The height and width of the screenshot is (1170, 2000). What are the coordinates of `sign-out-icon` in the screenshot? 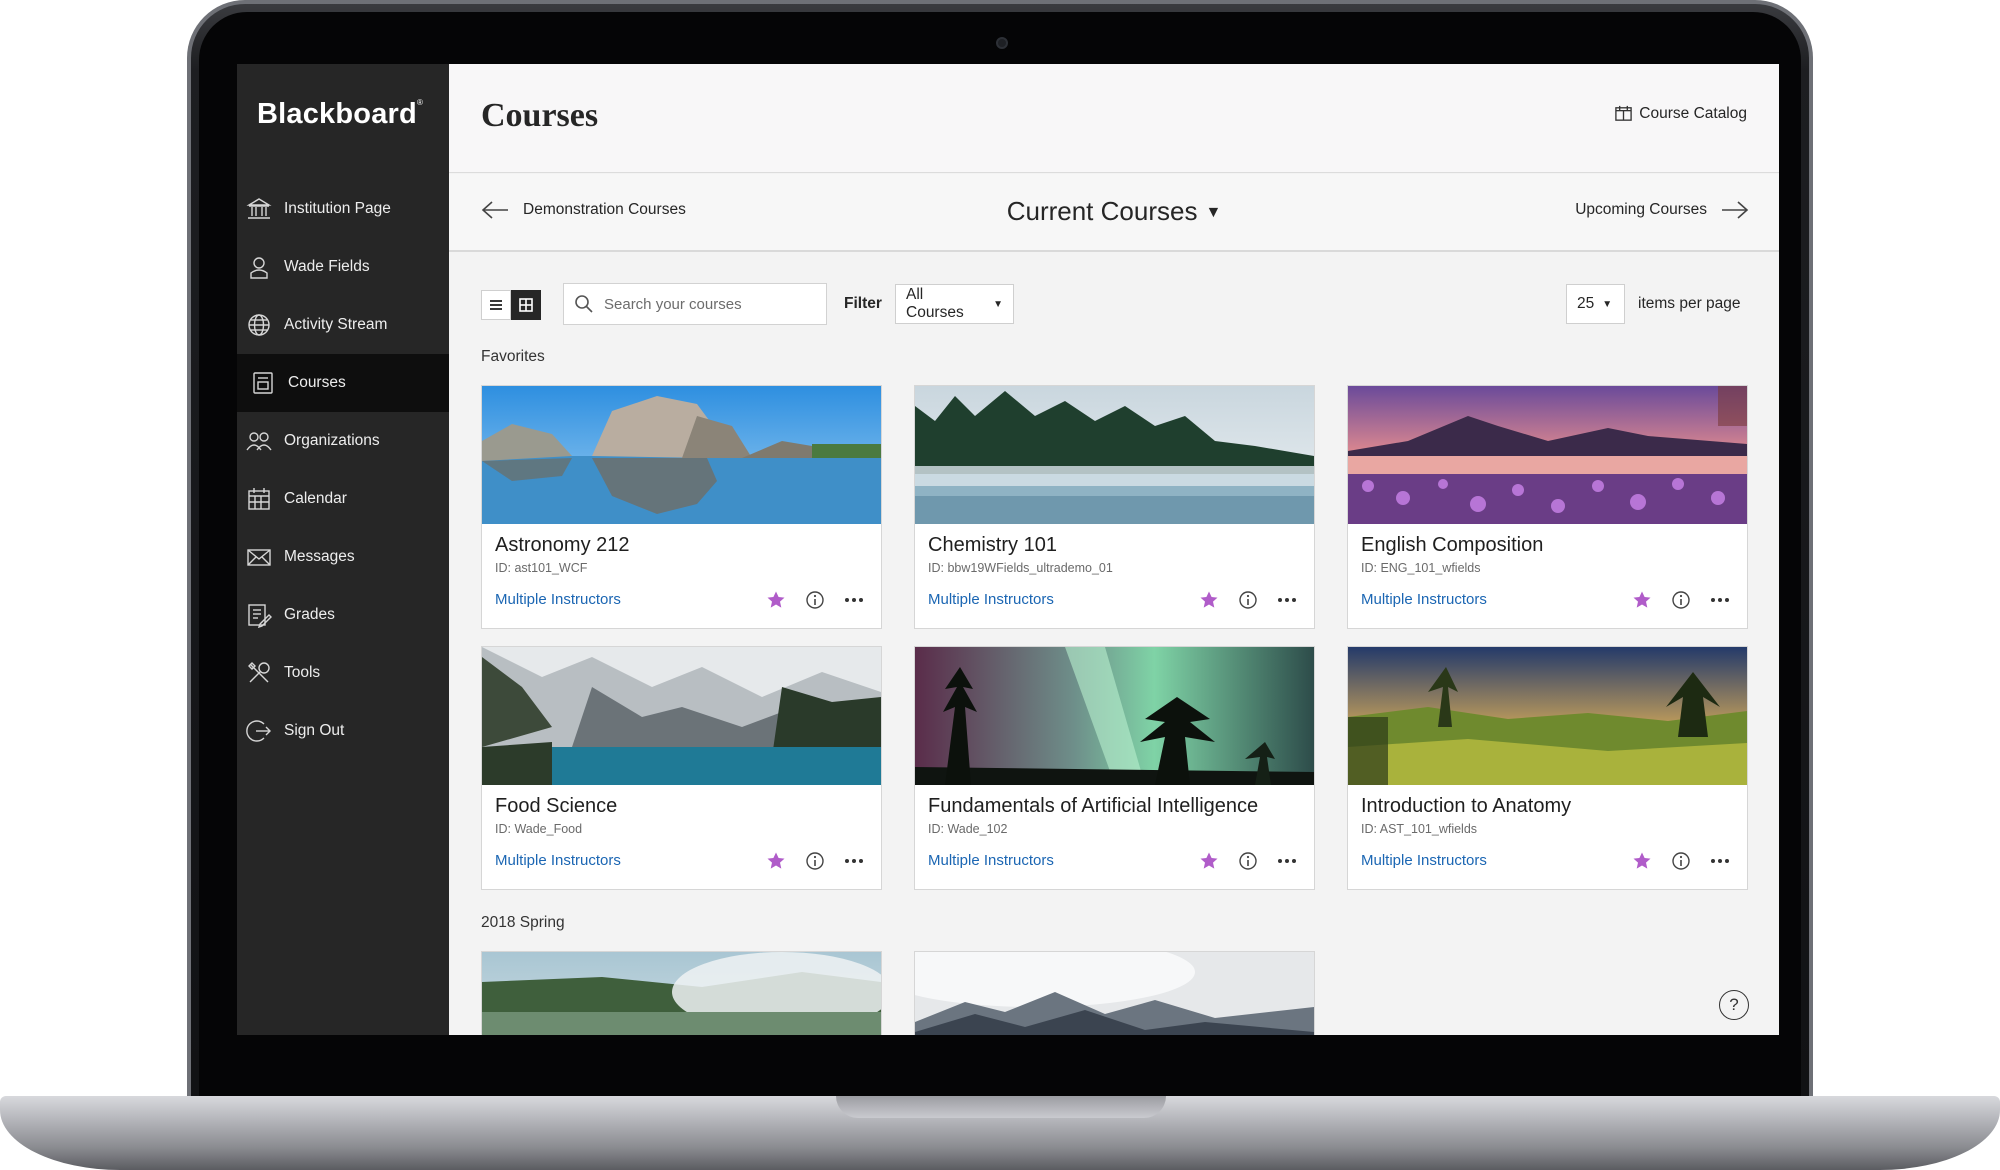 It's located at (259, 731).